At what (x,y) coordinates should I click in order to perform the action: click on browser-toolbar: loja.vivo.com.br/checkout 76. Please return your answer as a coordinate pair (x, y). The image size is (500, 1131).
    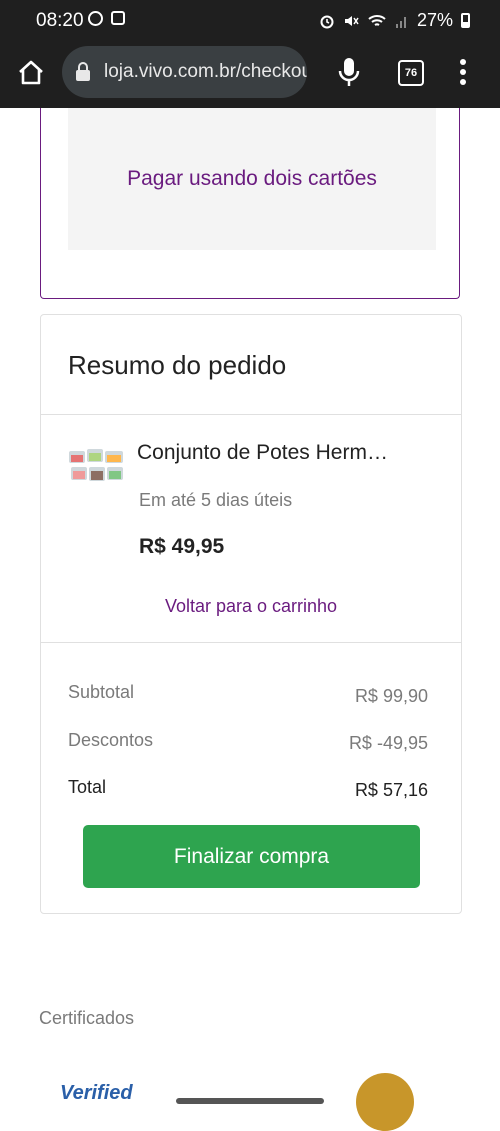
    Looking at the image, I should click on (250, 75).